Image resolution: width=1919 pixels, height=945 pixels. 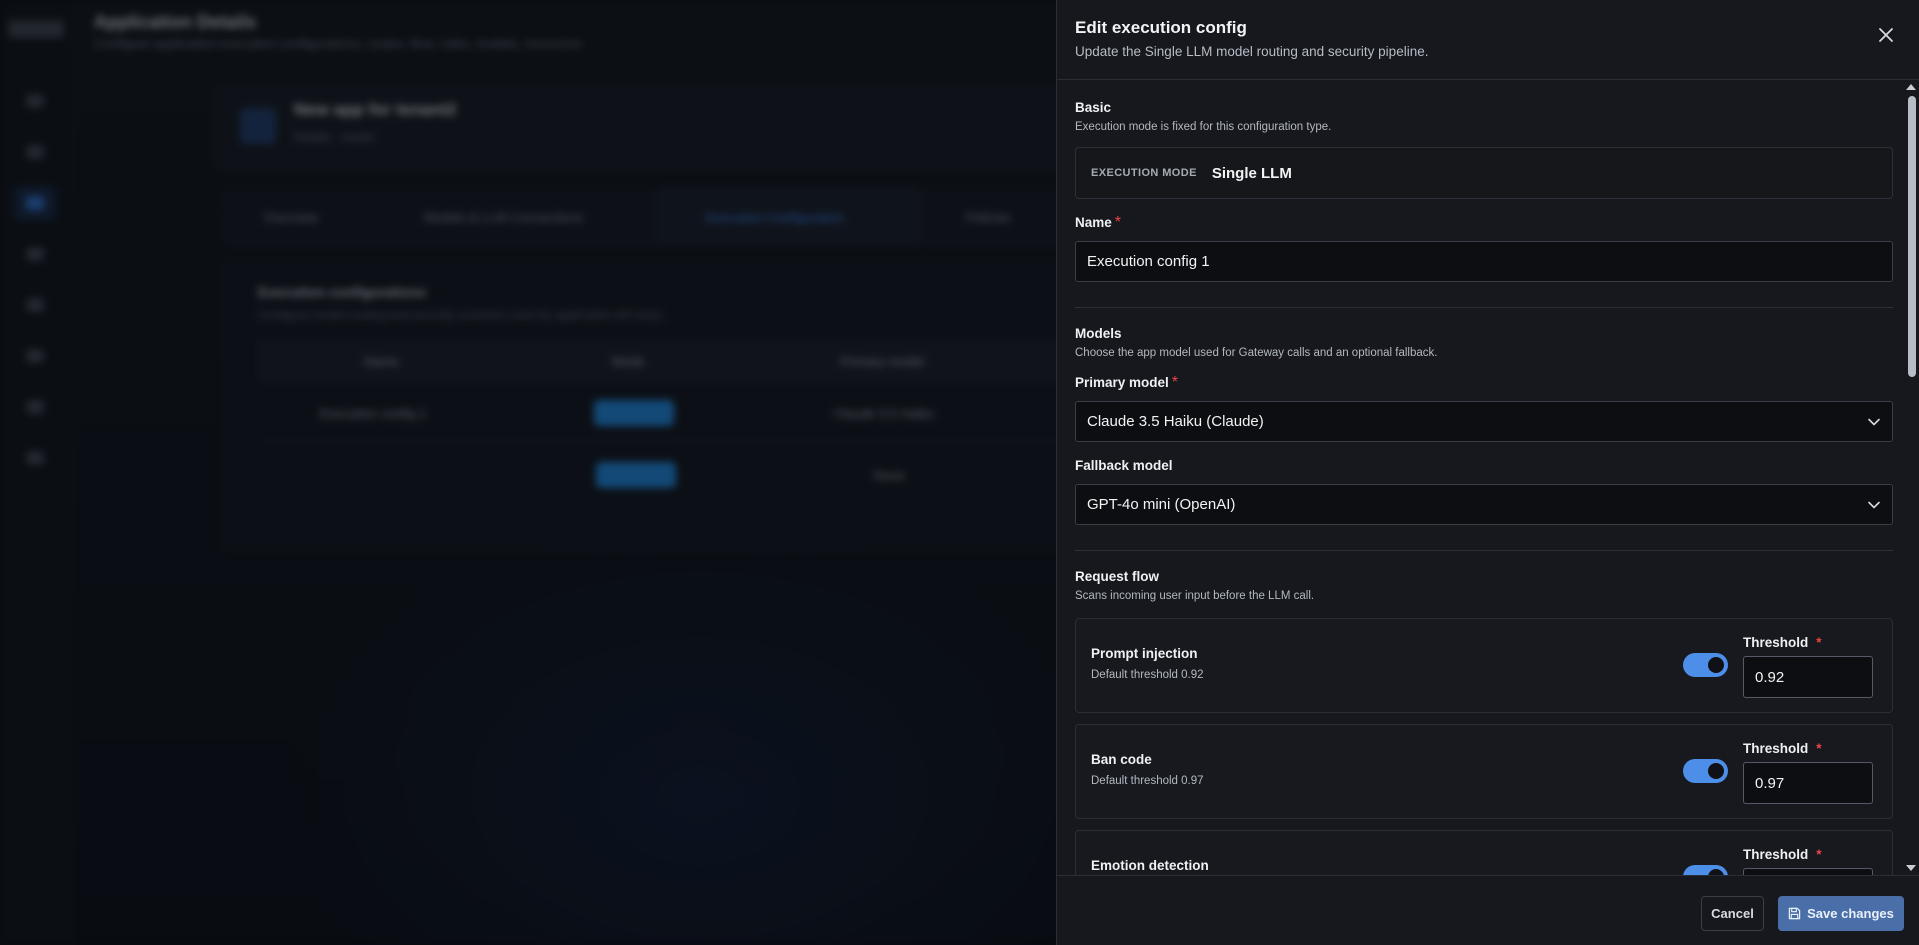 What do you see at coordinates (1911, 87) in the screenshot?
I see `scroll-up-icon` at bounding box center [1911, 87].